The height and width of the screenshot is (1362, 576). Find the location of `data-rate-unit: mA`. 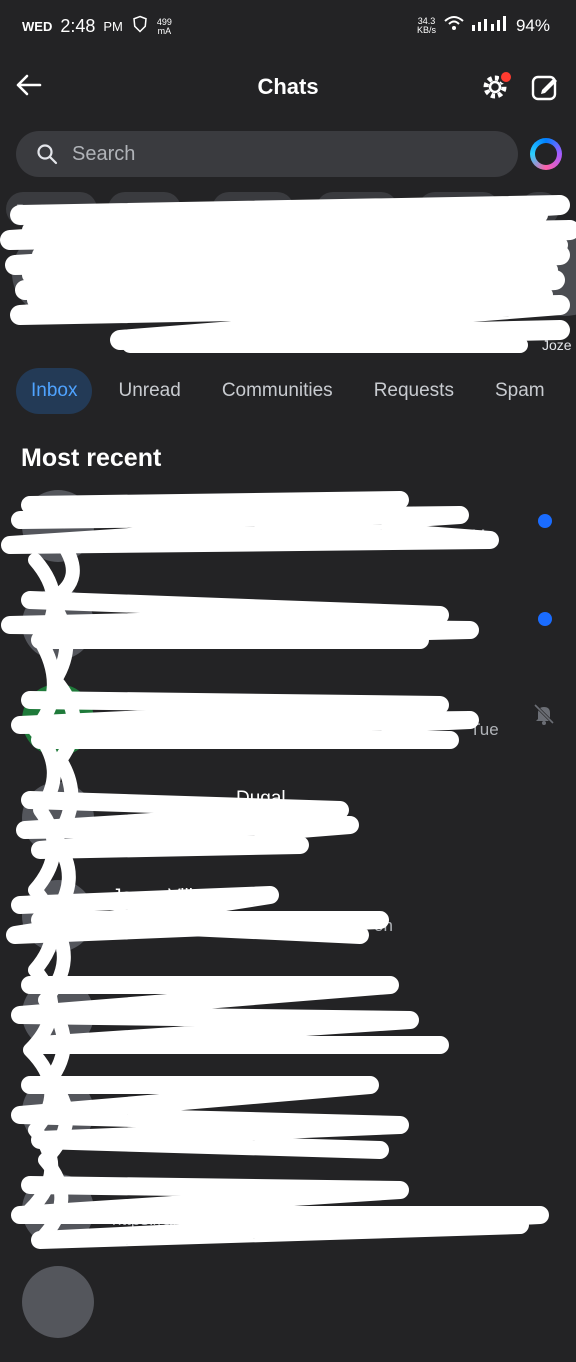

data-rate-unit: mA is located at coordinates (164, 30).